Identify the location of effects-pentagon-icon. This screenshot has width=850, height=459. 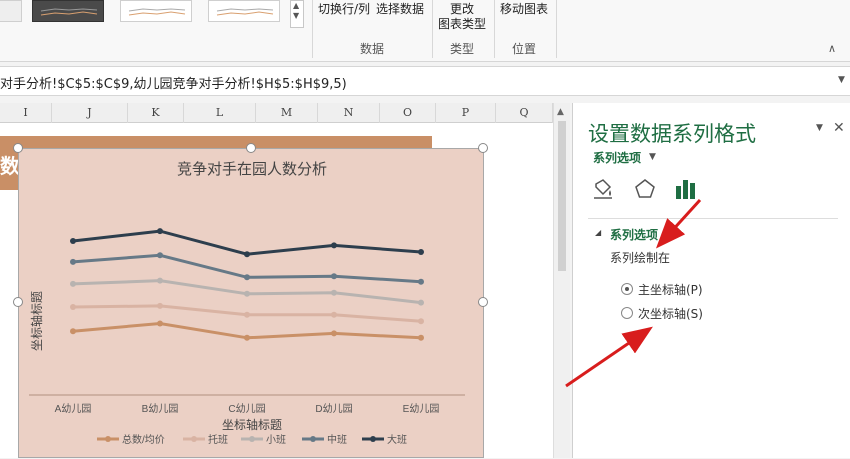
(645, 189).